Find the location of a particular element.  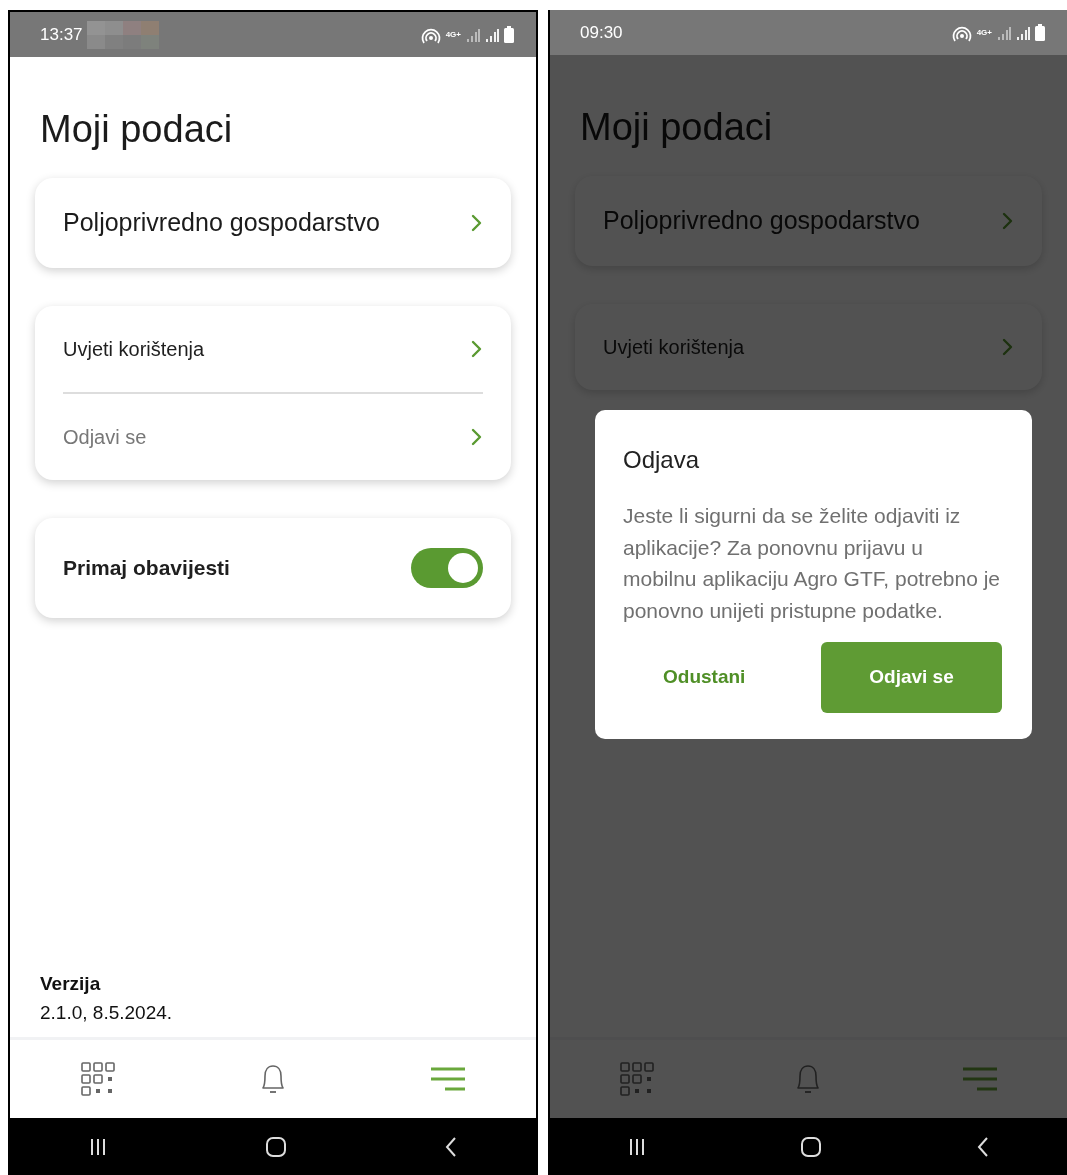

cancel-button: Odustani is located at coordinates (704, 677).